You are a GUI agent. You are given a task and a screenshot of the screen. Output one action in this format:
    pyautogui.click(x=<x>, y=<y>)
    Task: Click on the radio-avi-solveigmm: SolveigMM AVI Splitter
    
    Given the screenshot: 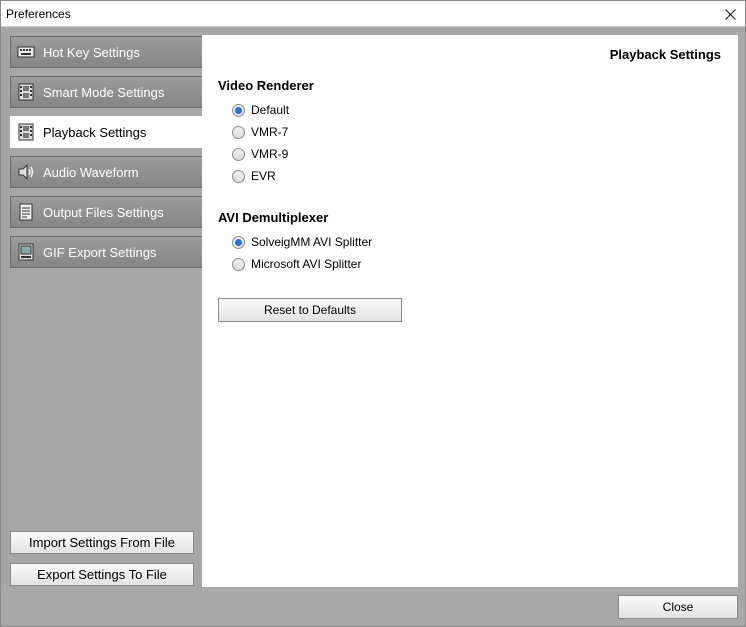 What is the action you would take?
    pyautogui.click(x=302, y=242)
    